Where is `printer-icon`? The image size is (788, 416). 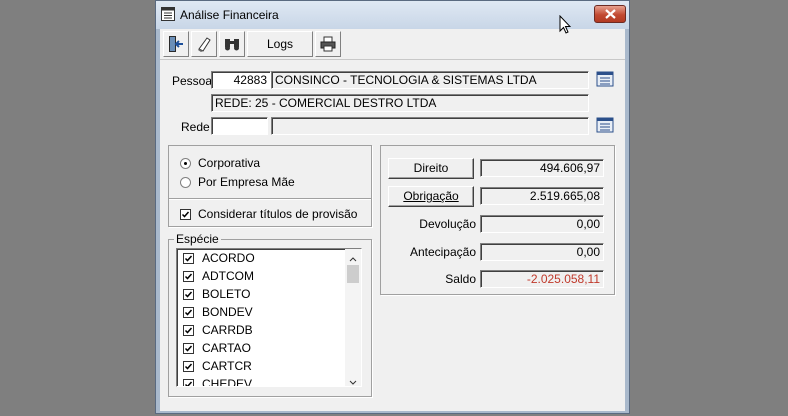
printer-icon is located at coordinates (328, 44).